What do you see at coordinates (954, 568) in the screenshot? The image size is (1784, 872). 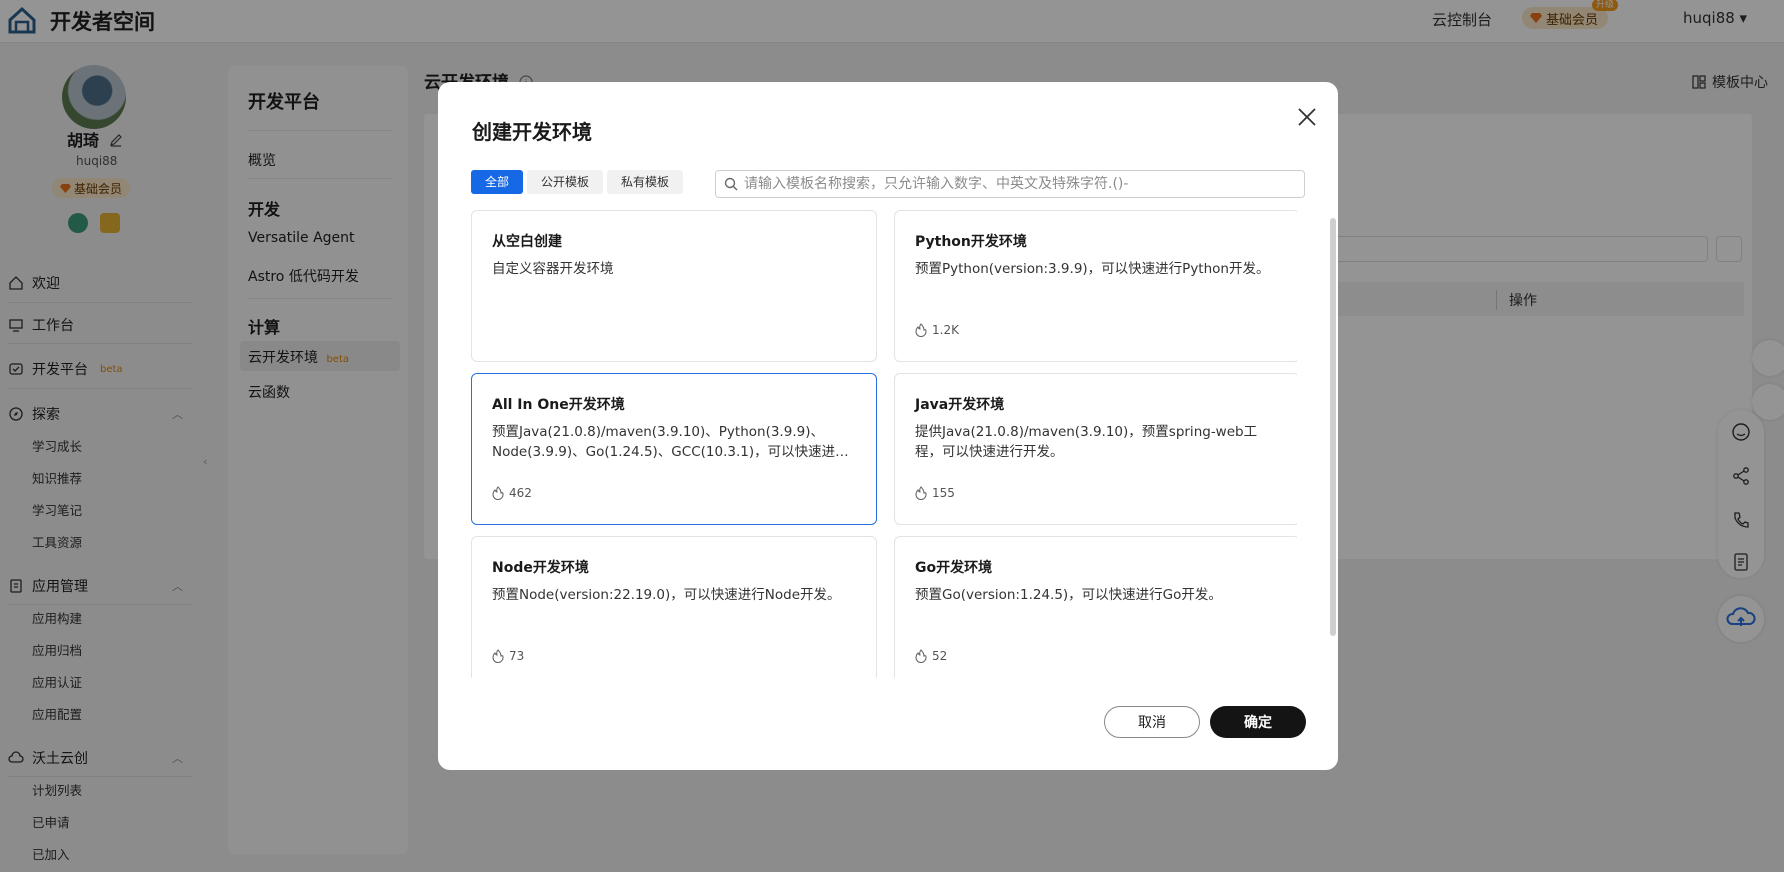 I see `card-title: Go开发环境` at bounding box center [954, 568].